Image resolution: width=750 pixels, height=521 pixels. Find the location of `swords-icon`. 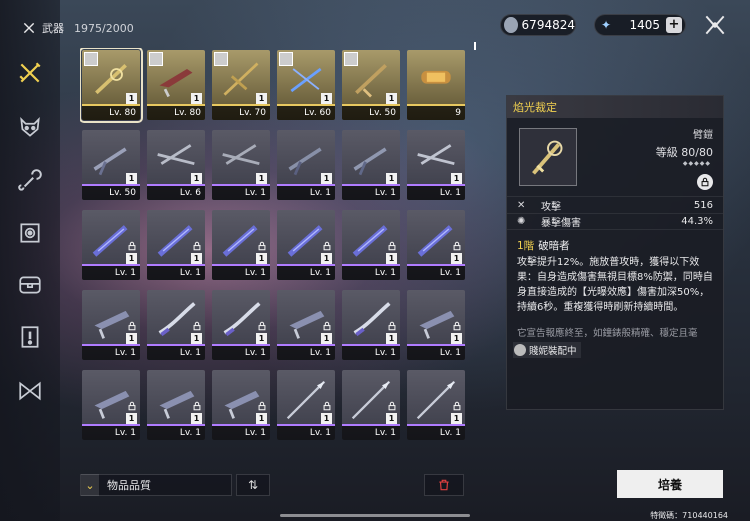

swords-icon is located at coordinates (30, 73).